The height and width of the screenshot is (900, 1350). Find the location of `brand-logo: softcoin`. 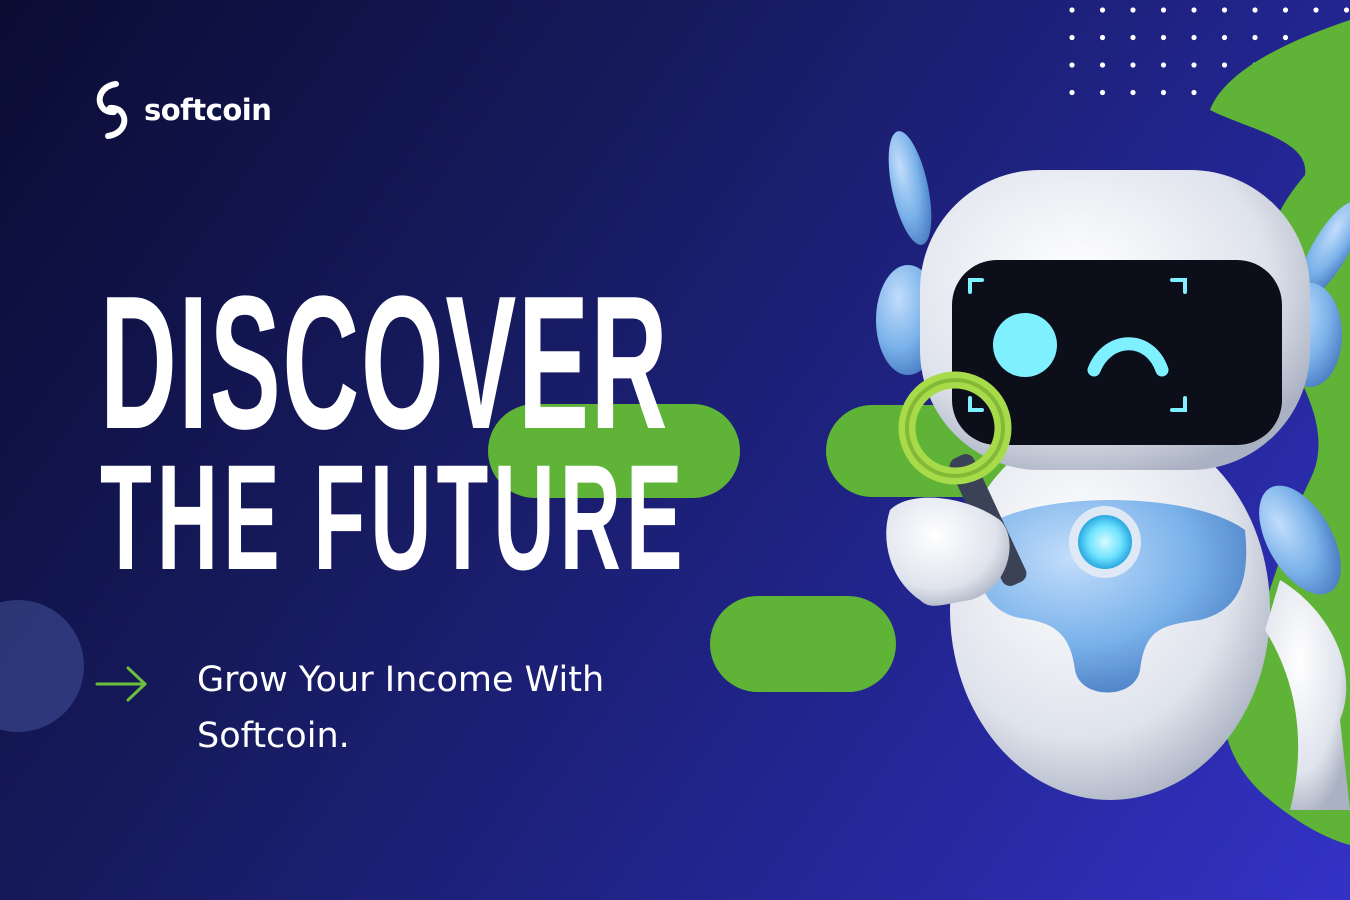

brand-logo: softcoin is located at coordinates (182, 110).